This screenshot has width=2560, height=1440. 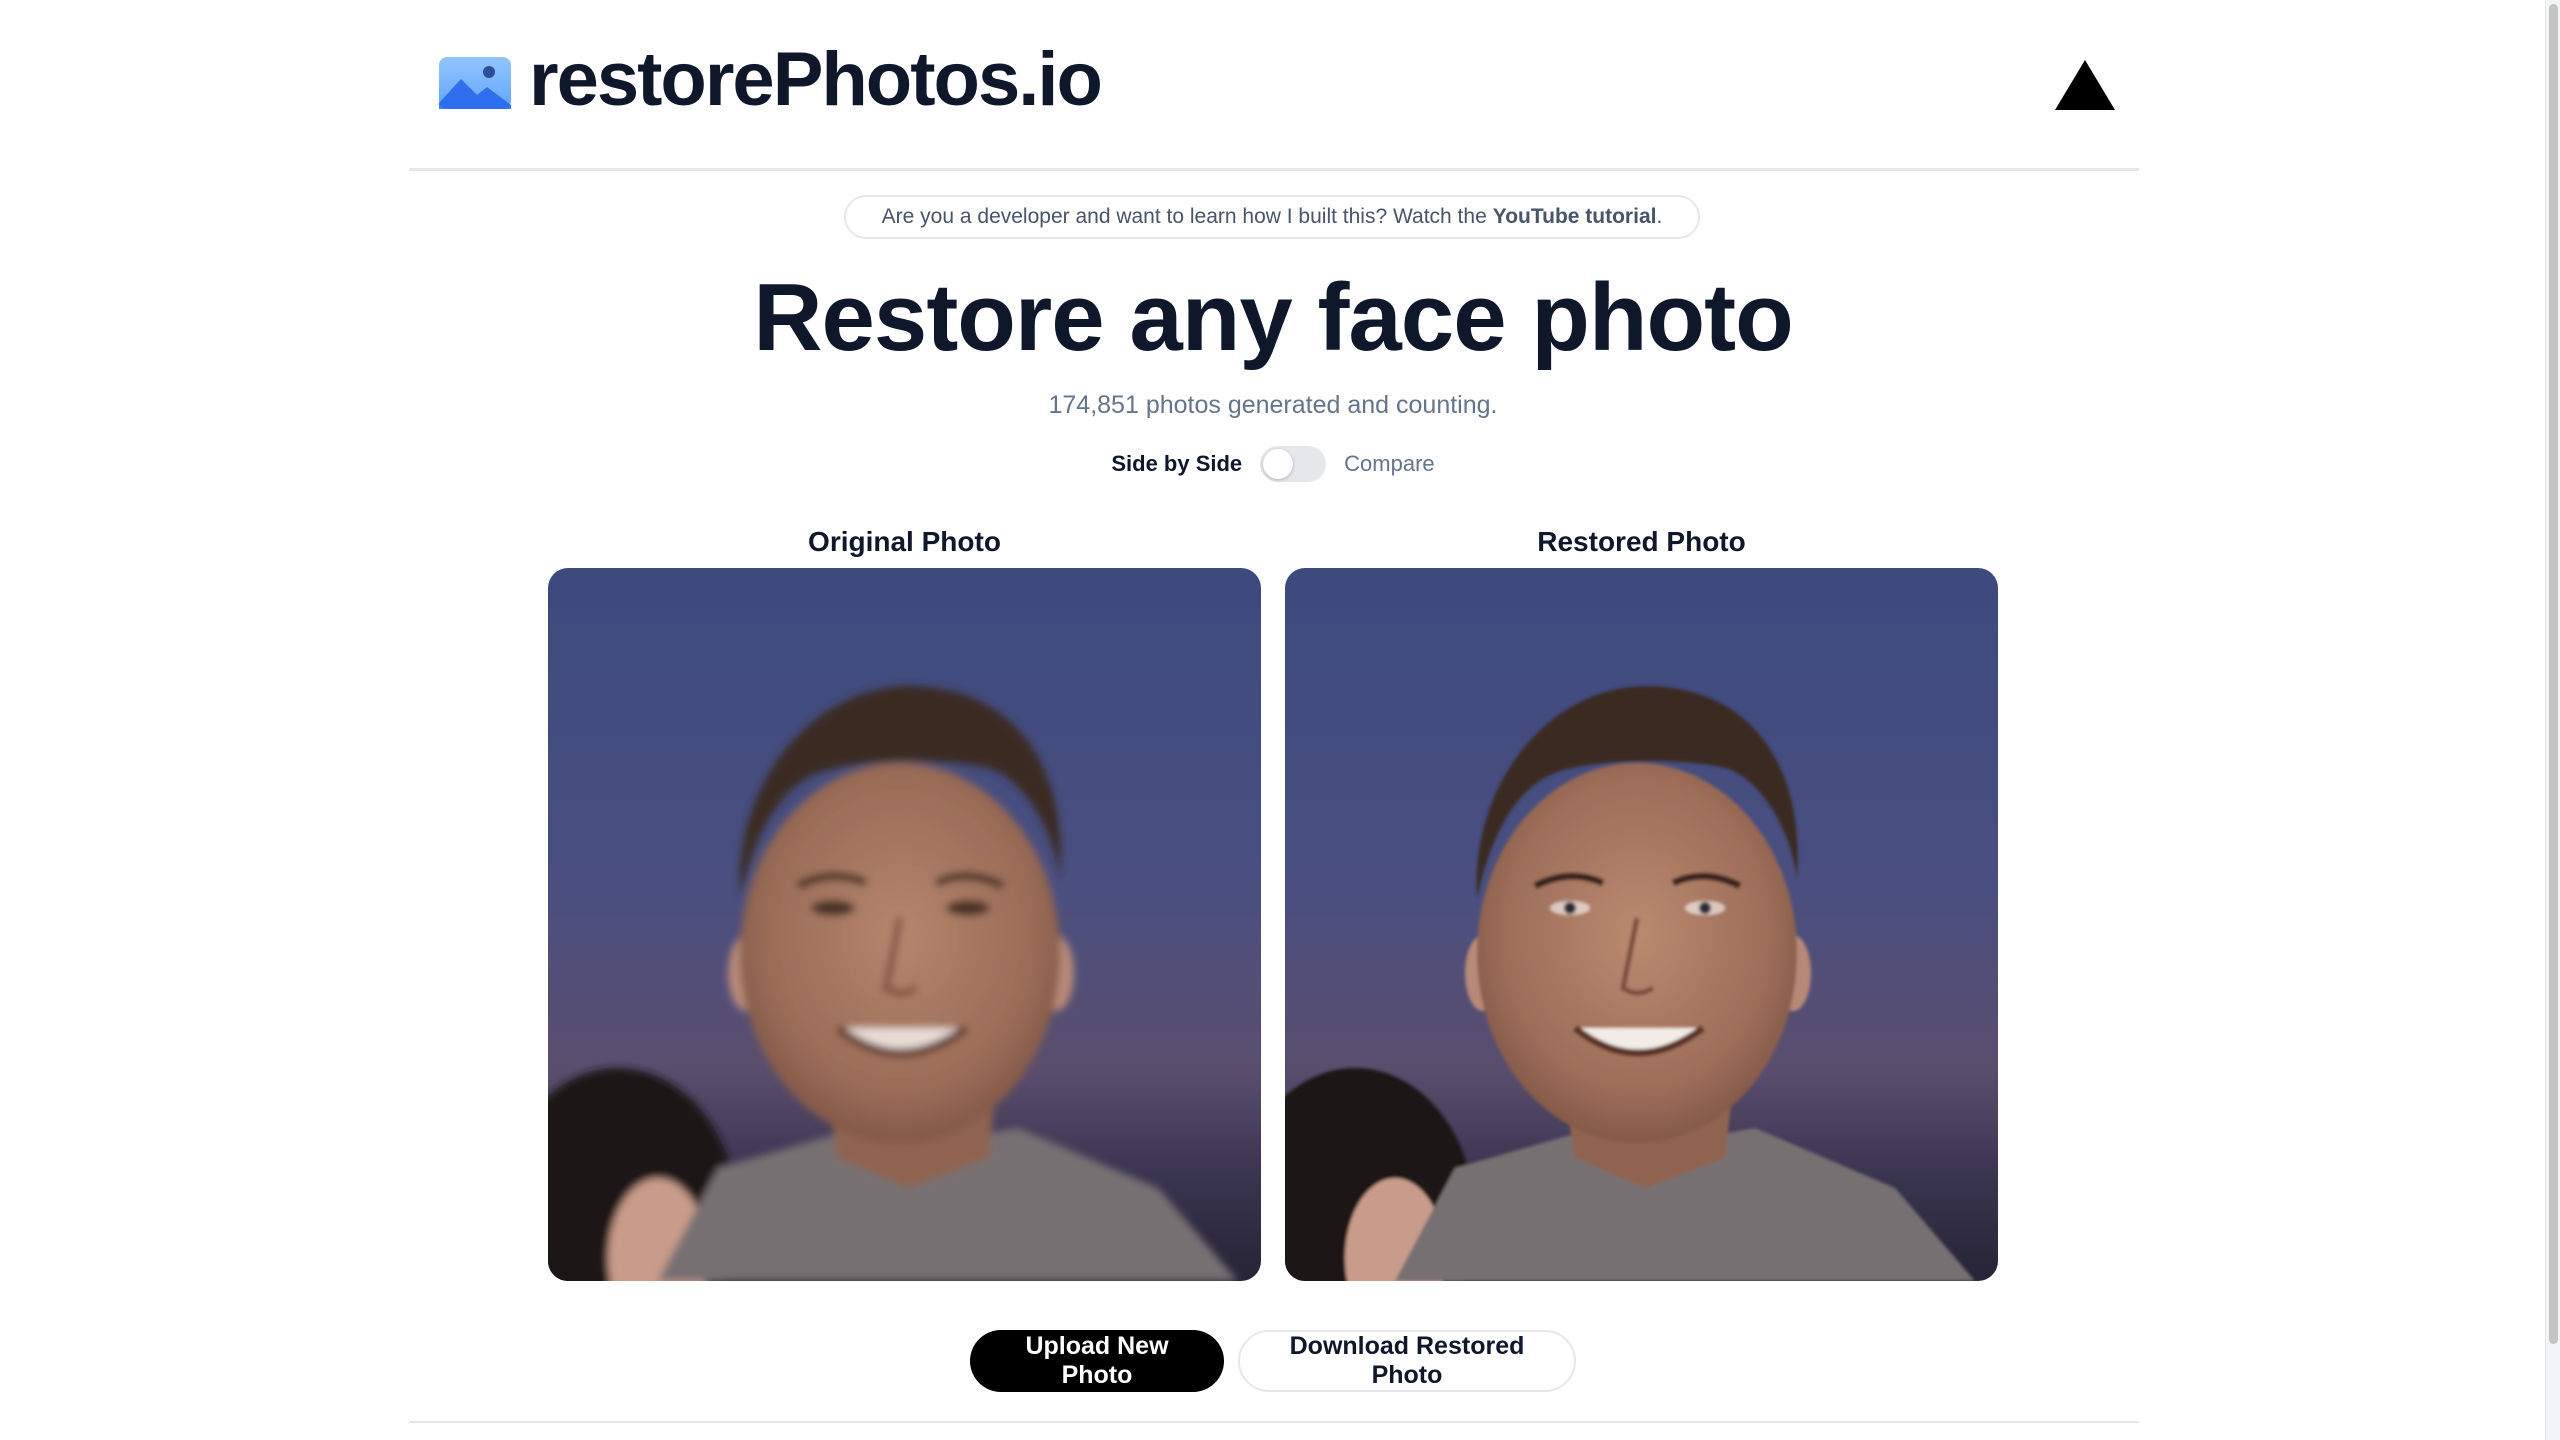 I want to click on restored-photo, so click(x=1641, y=924).